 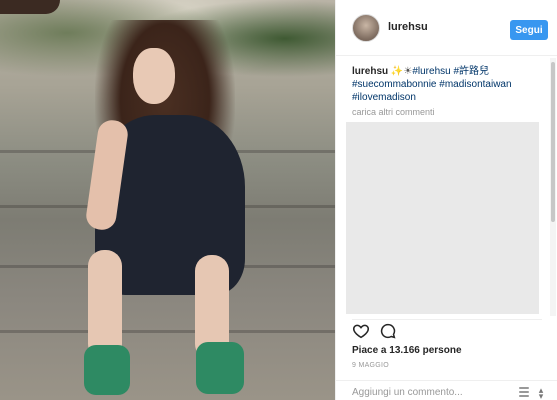 I want to click on comments-scrollbar, so click(x=553, y=187).